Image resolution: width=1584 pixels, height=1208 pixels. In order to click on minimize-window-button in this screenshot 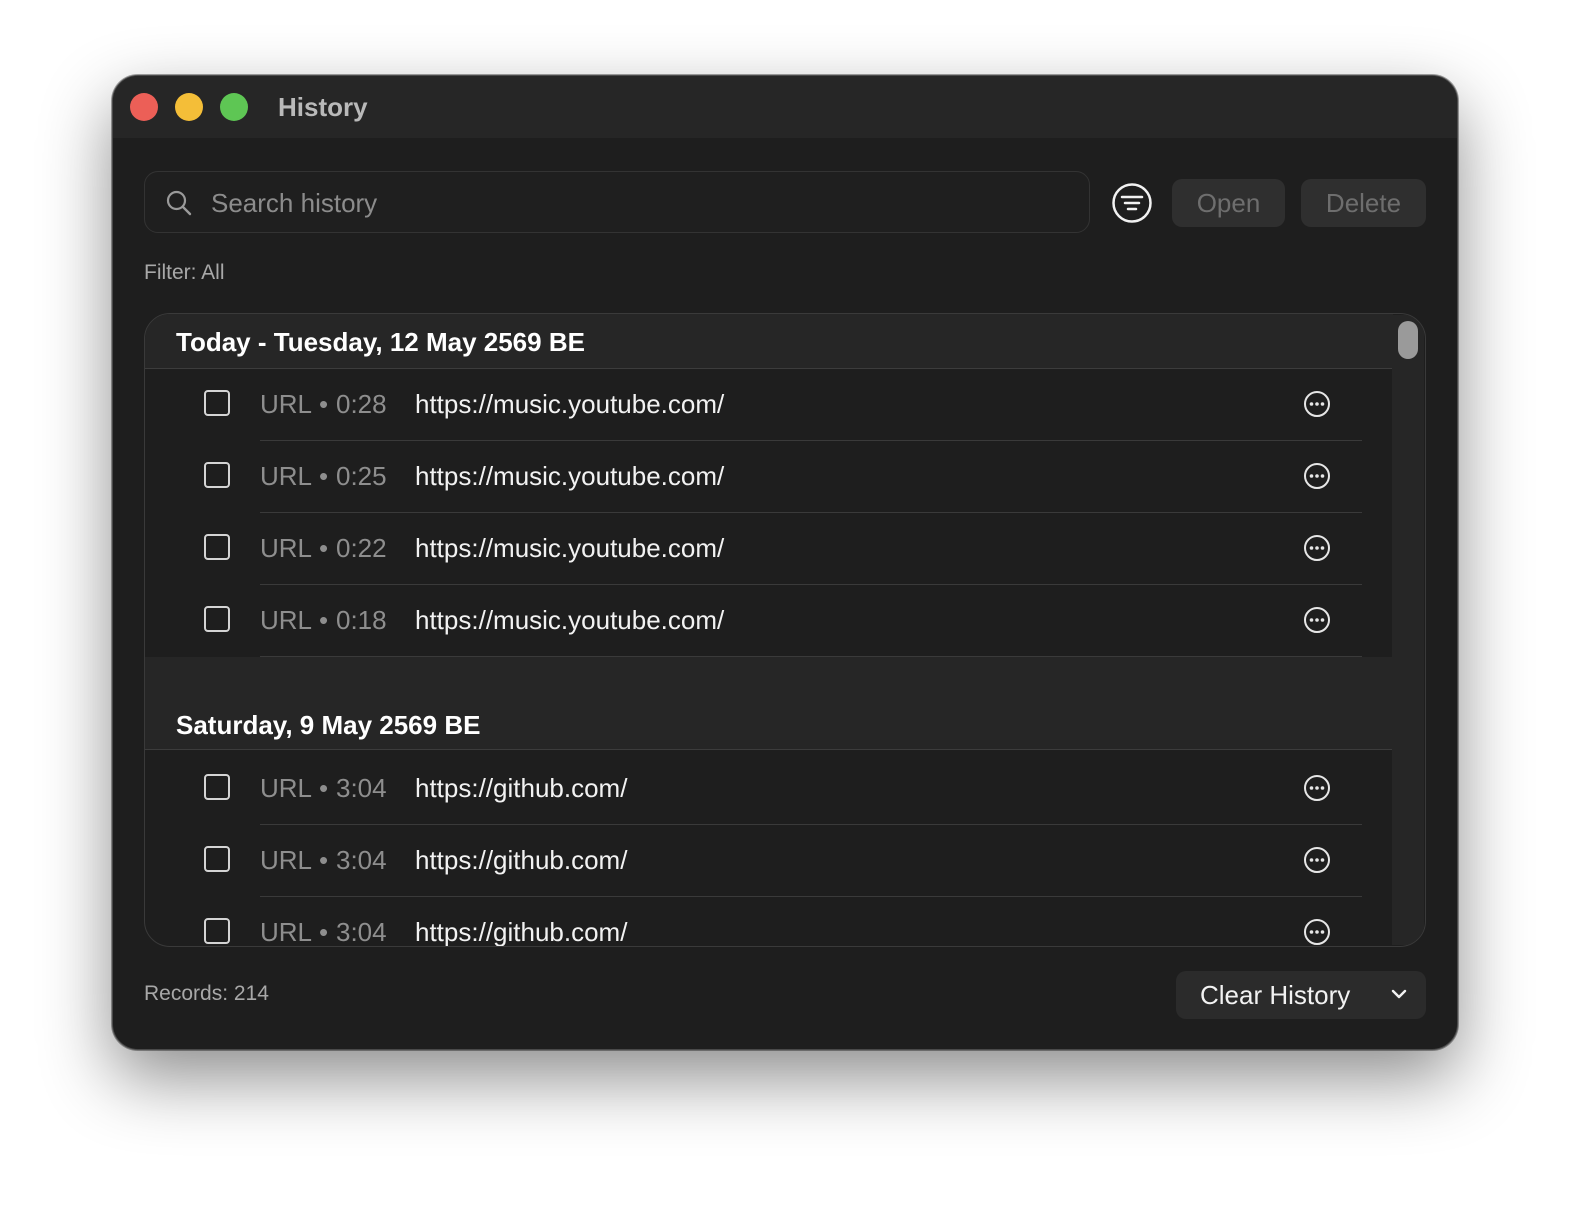, I will do `click(189, 107)`.